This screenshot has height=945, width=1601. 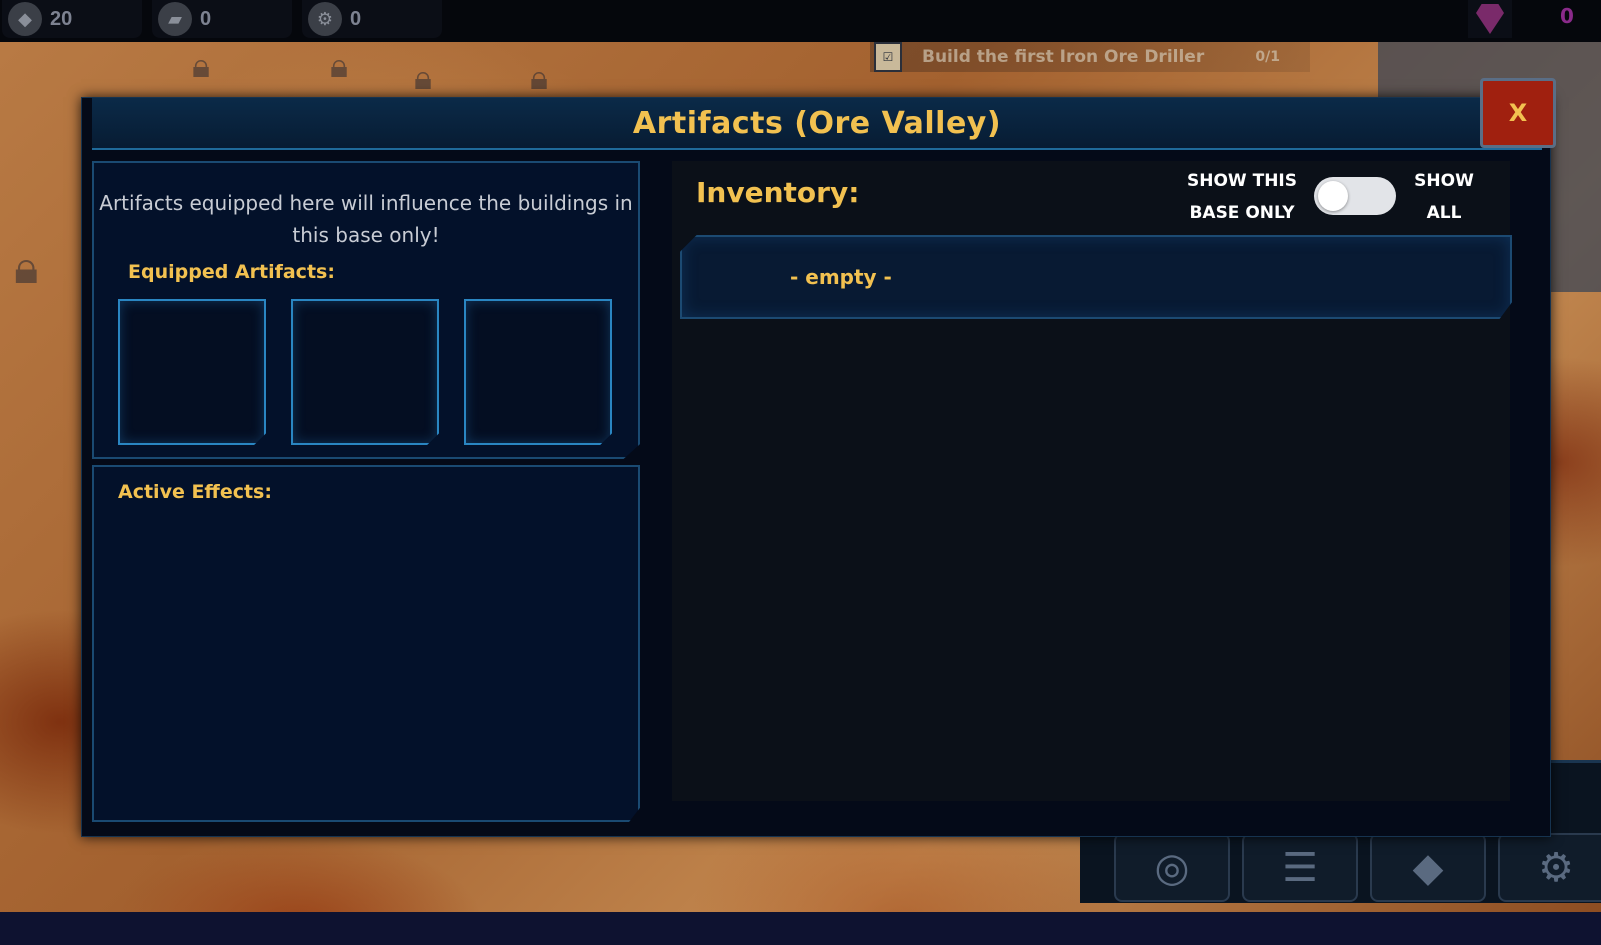 I want to click on premium-currency, so click(x=1490, y=19).